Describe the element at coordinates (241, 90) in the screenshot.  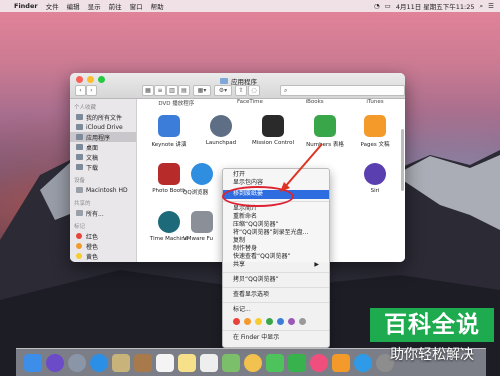
I see `share-icon: ⇧` at that location.